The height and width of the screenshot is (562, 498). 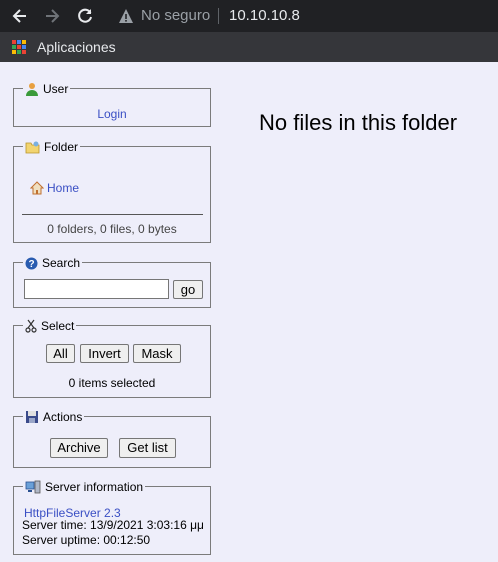 I want to click on select-all-button: All, so click(x=60, y=353).